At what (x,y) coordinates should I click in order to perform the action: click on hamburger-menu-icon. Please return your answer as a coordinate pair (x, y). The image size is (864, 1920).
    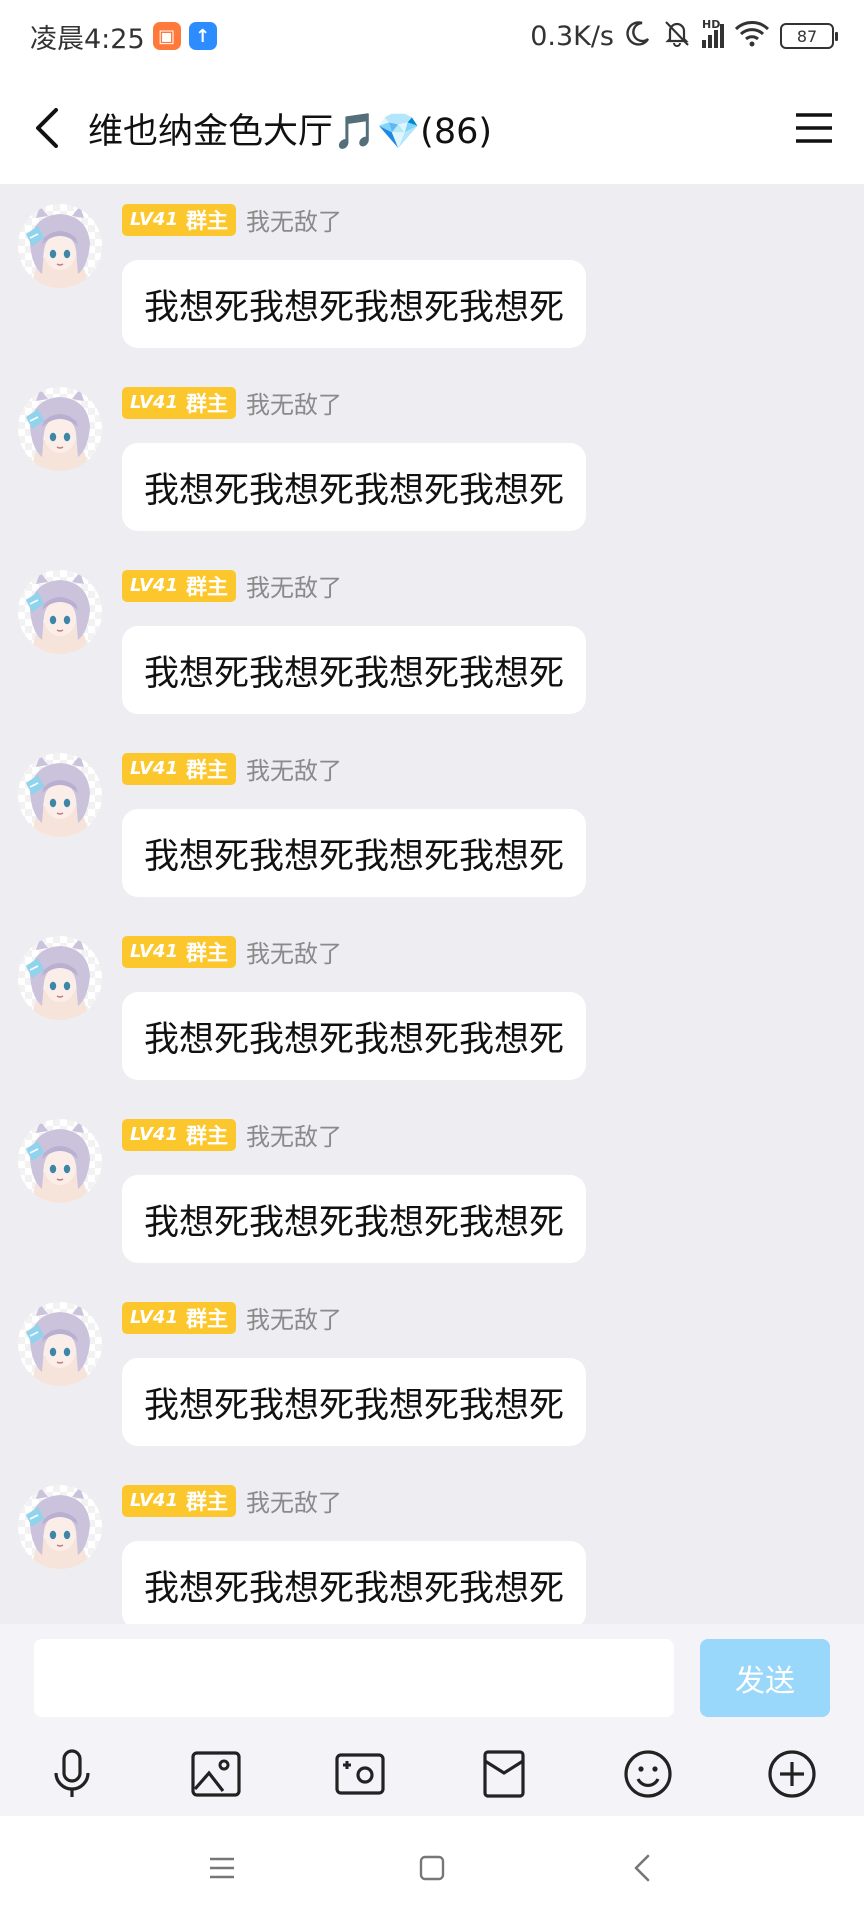
    Looking at the image, I should click on (814, 128).